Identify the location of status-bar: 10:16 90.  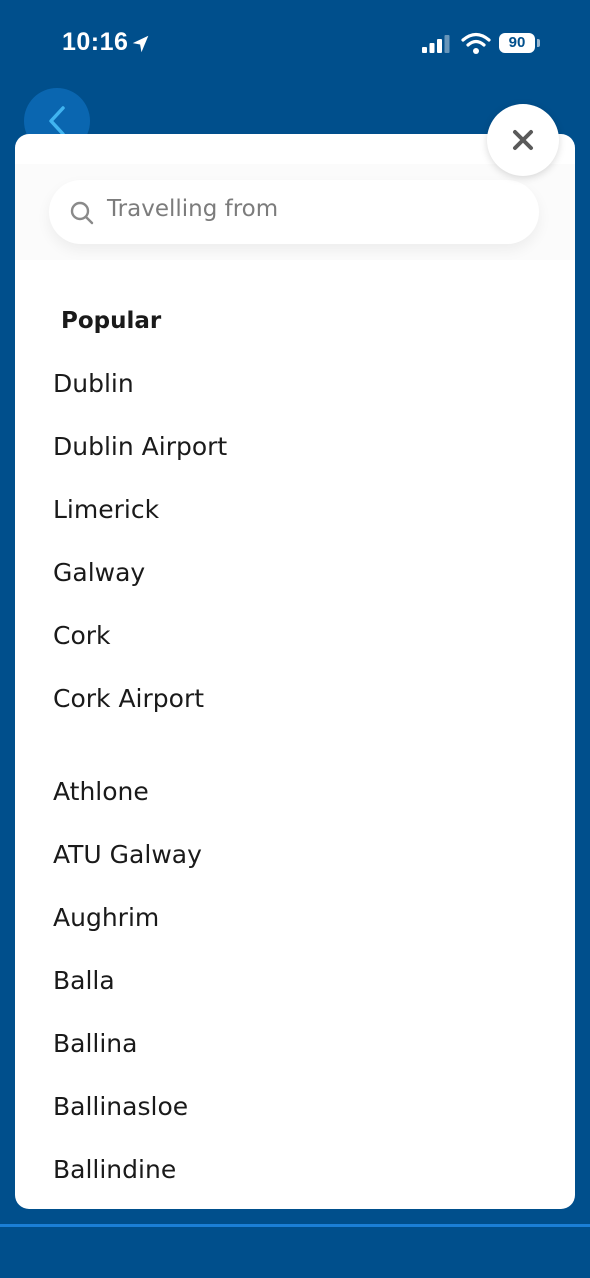
(295, 44).